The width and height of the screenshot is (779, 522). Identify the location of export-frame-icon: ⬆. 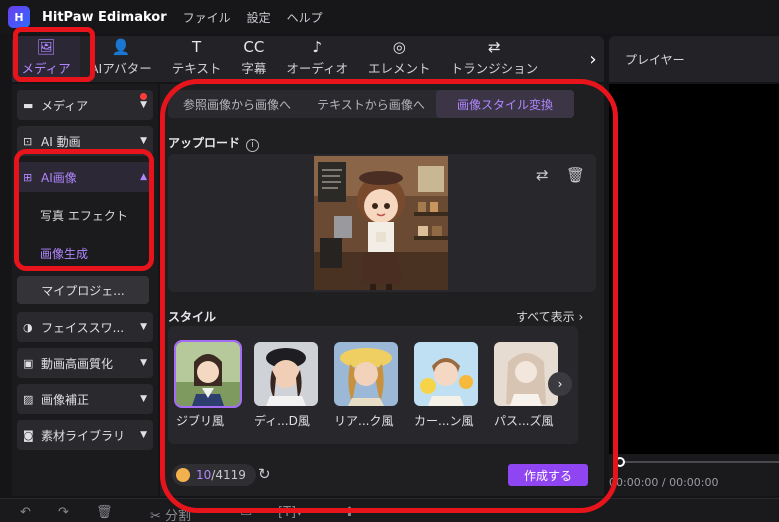
(349, 512).